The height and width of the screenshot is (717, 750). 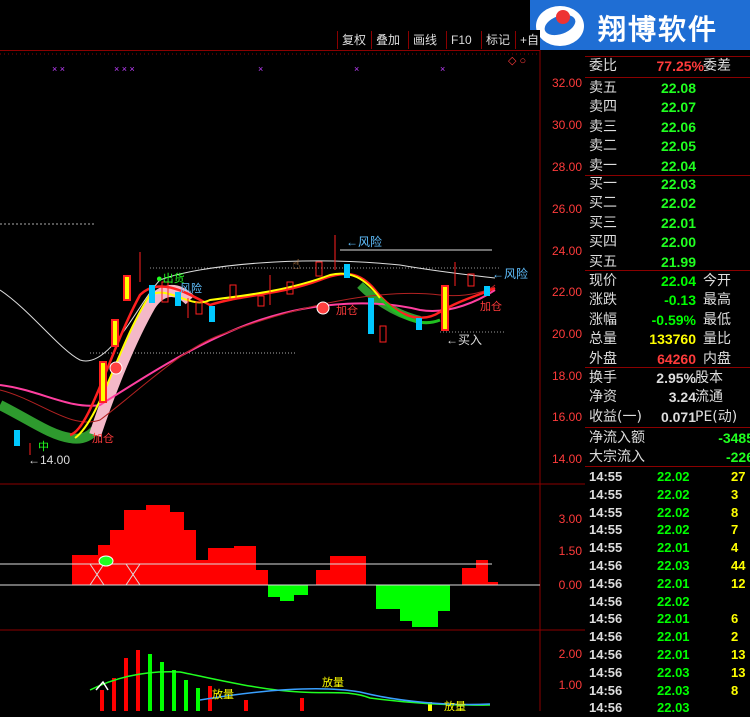 What do you see at coordinates (678, 281) in the screenshot?
I see `stat-value: 22.04` at bounding box center [678, 281].